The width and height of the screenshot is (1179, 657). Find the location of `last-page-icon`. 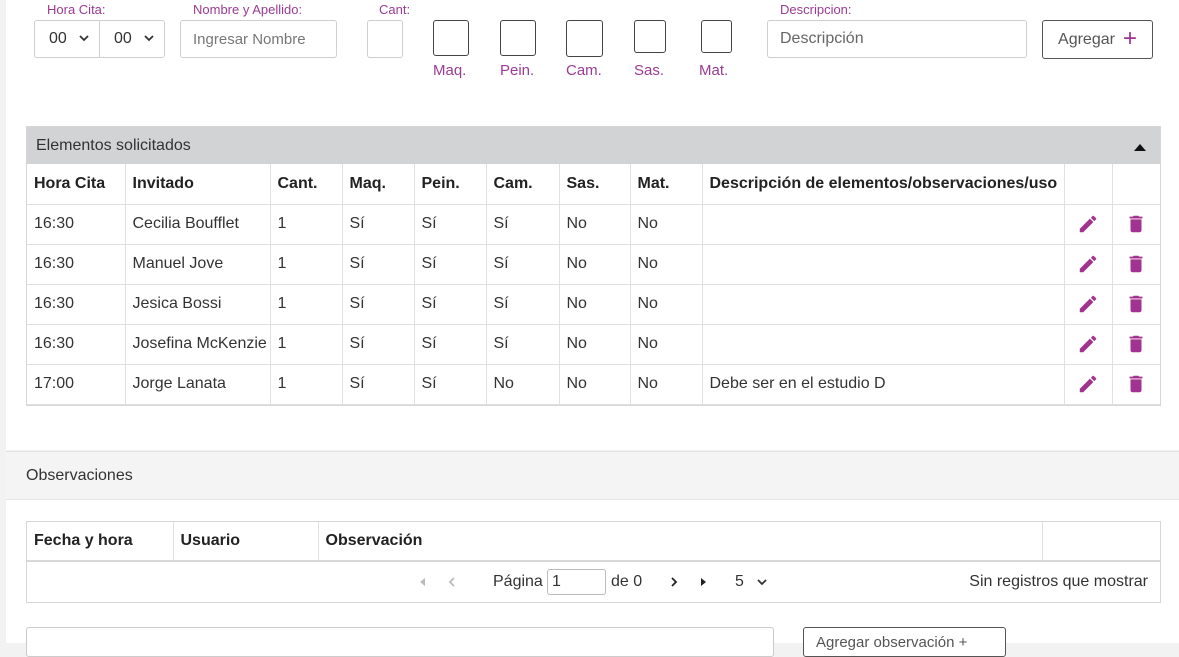

last-page-icon is located at coordinates (704, 582).